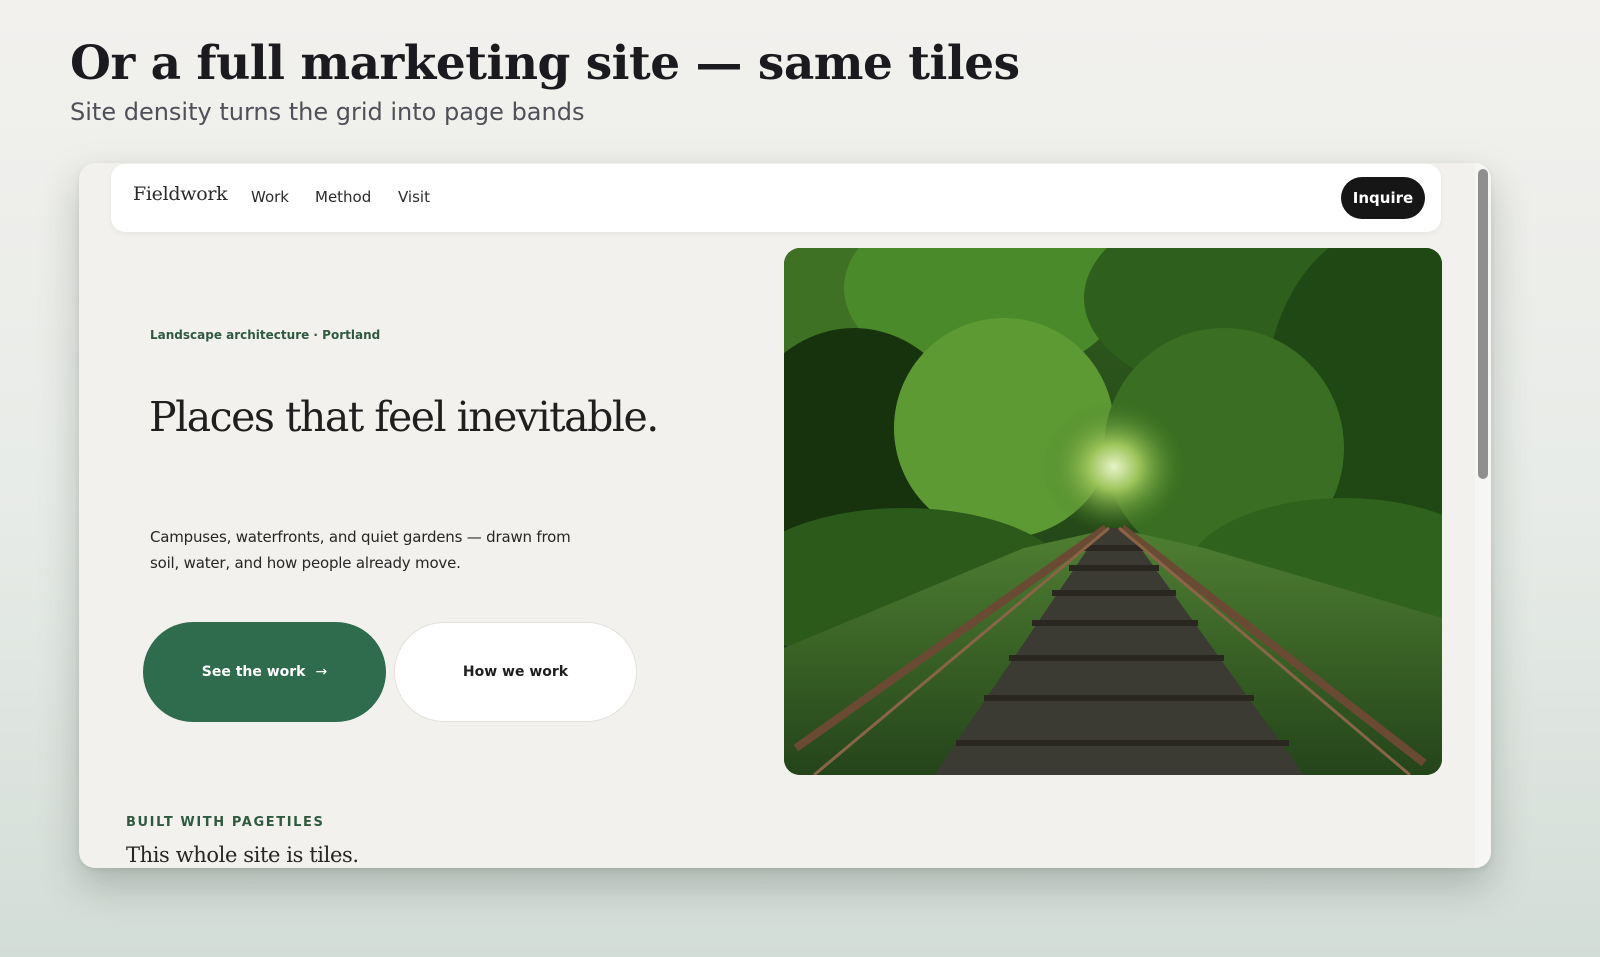 This screenshot has height=957, width=1600. Describe the element at coordinates (515, 672) in the screenshot. I see `how-we-work-button: How we work` at that location.